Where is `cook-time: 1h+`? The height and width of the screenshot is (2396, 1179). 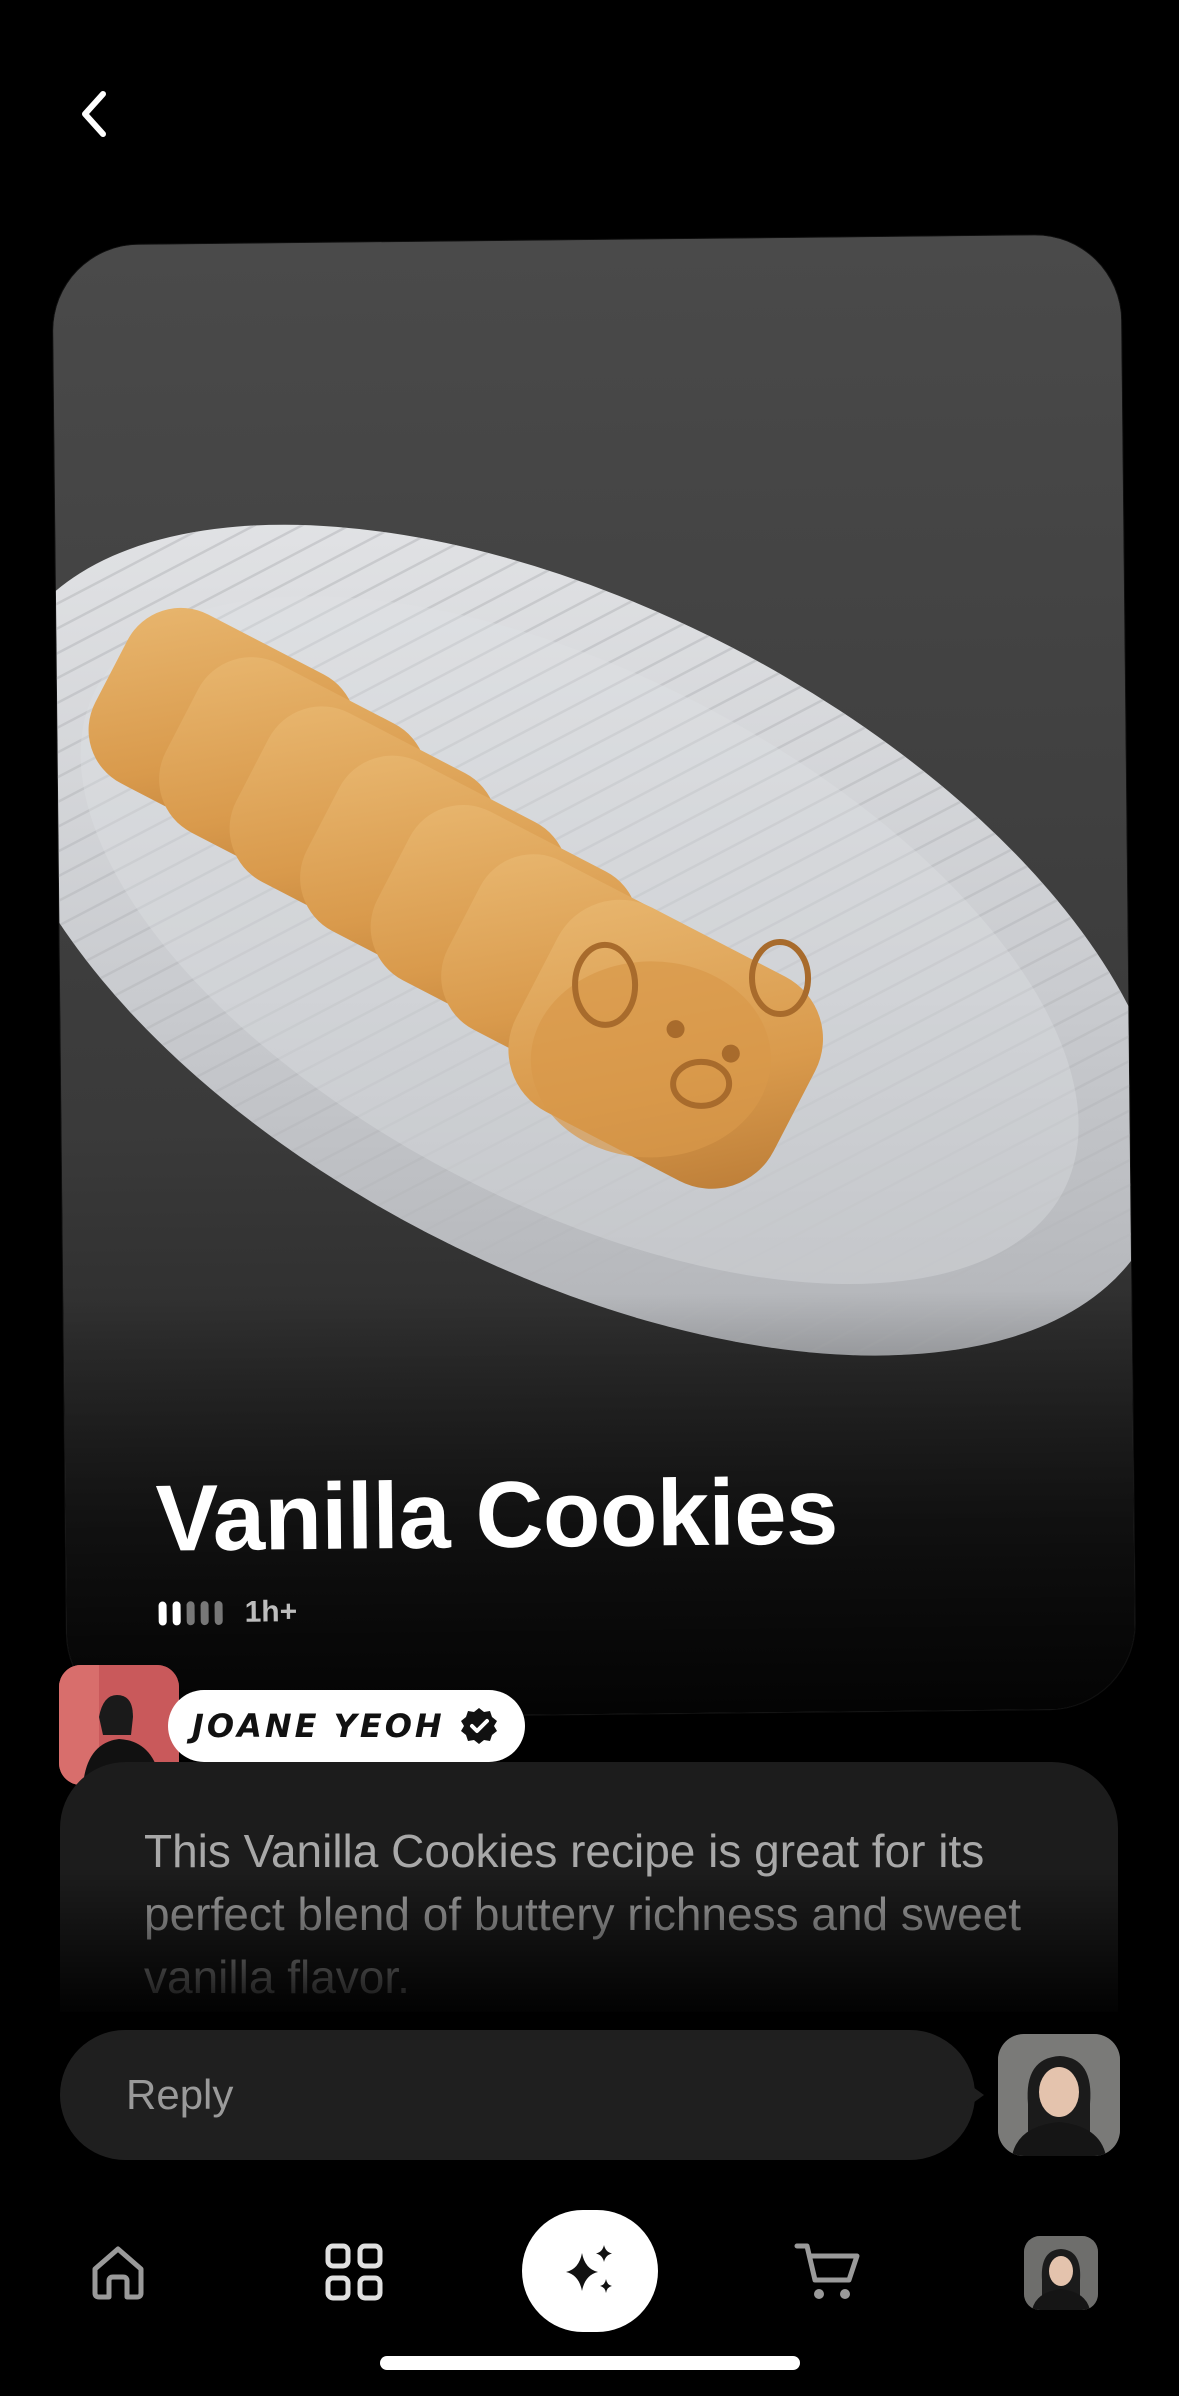 cook-time: 1h+ is located at coordinates (271, 1612).